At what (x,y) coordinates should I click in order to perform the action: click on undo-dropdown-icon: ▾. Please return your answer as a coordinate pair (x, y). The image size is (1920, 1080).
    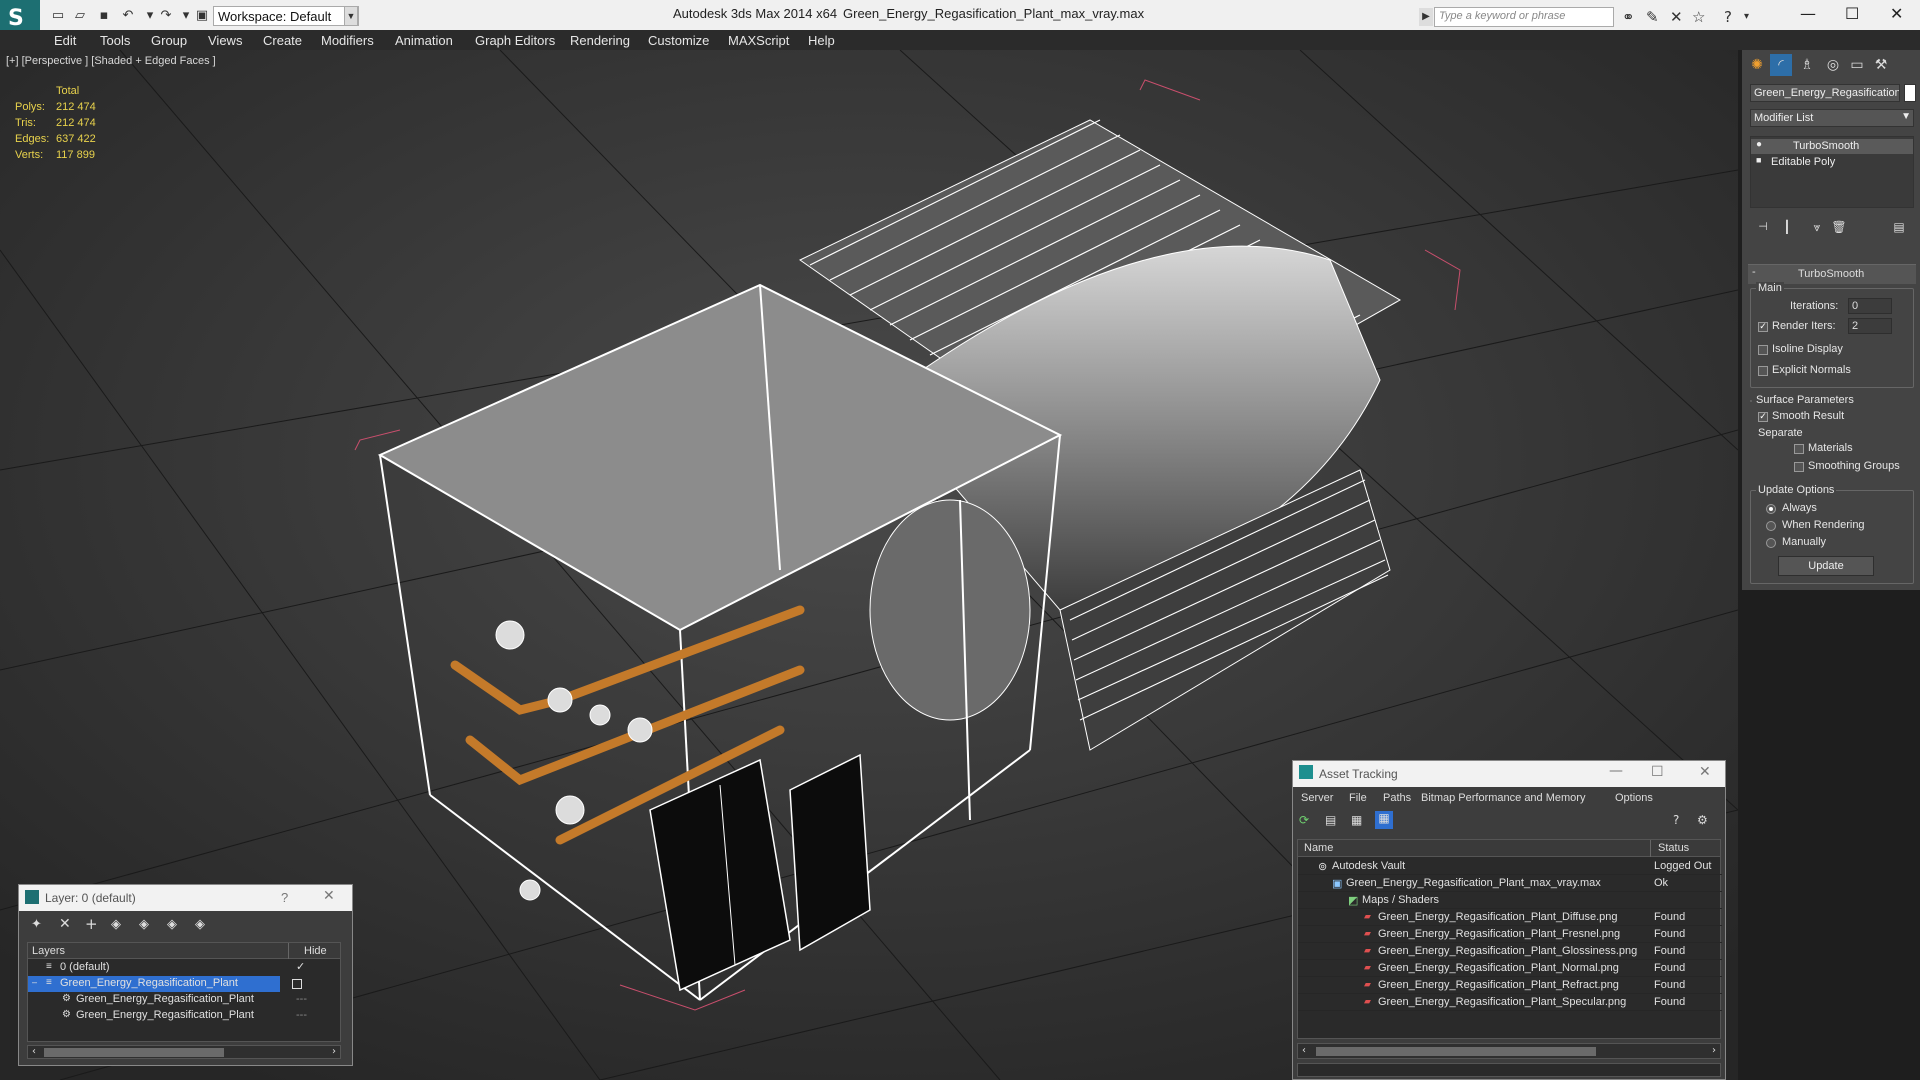
    Looking at the image, I should click on (150, 16).